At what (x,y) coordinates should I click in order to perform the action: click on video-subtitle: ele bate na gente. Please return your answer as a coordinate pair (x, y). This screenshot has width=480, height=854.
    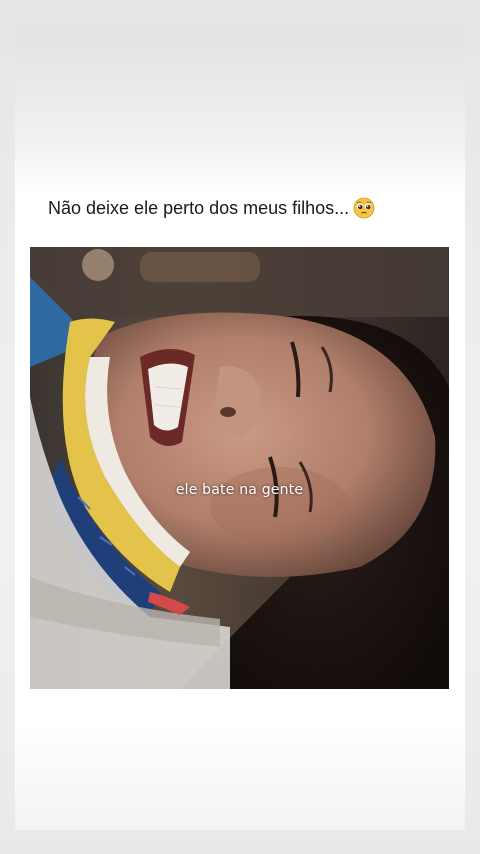
    Looking at the image, I should click on (239, 490).